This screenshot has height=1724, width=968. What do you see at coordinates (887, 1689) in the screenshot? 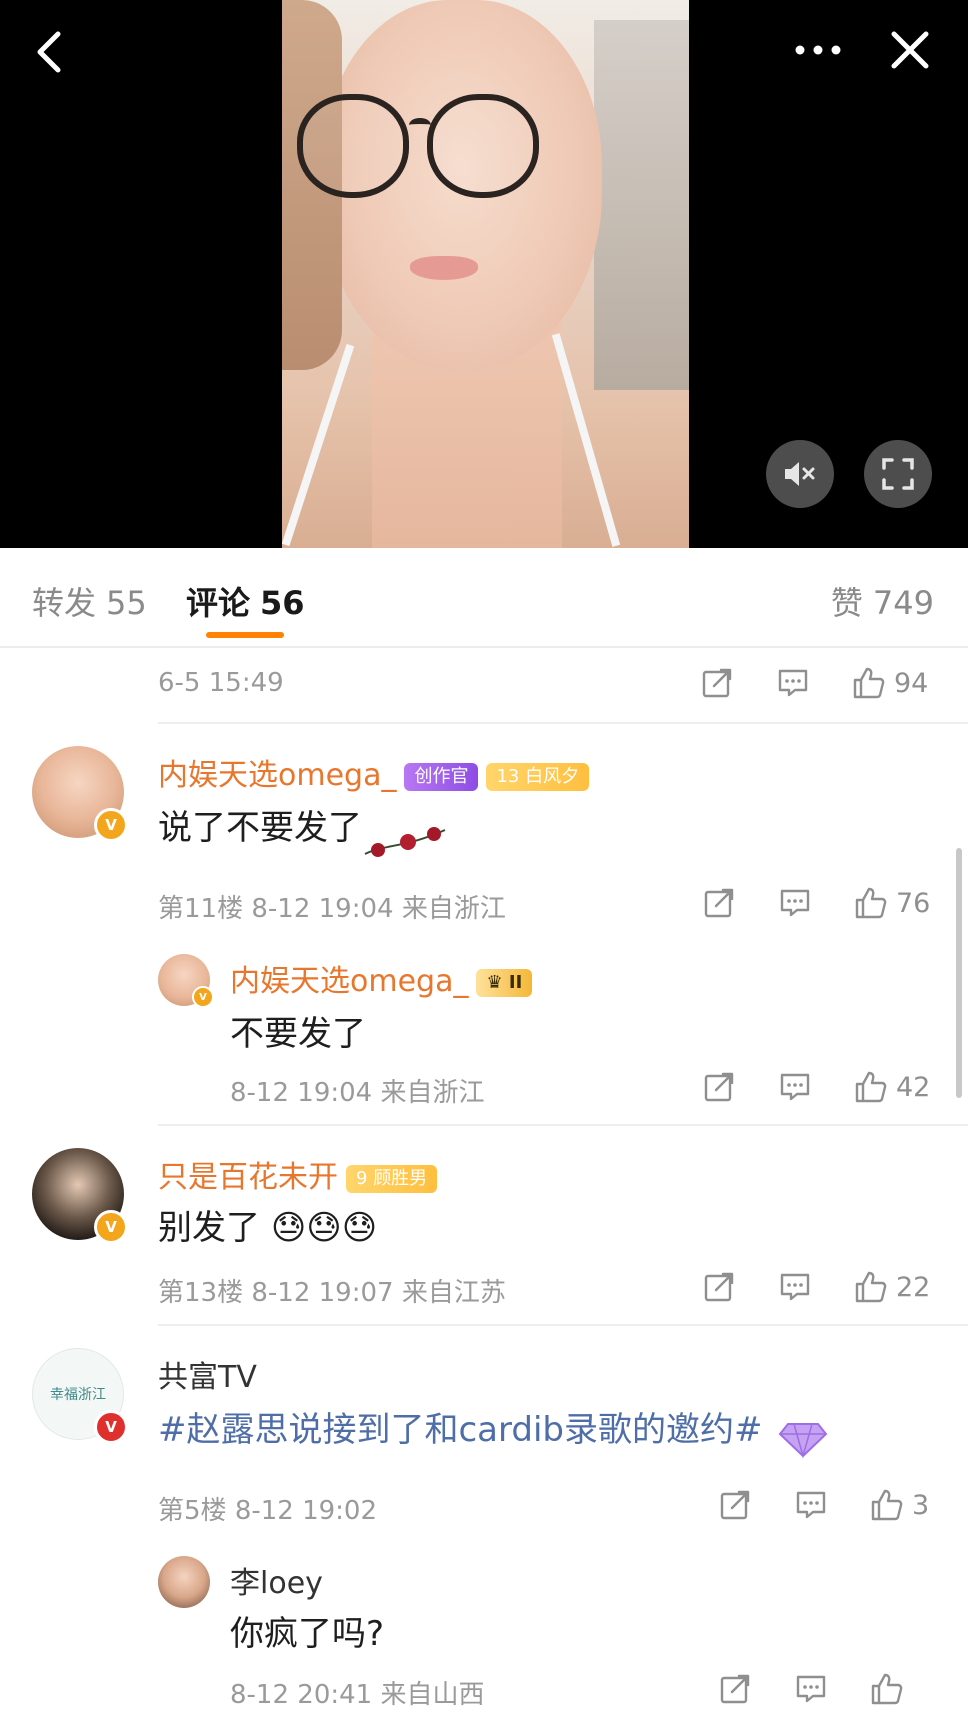
I see `like-button` at bounding box center [887, 1689].